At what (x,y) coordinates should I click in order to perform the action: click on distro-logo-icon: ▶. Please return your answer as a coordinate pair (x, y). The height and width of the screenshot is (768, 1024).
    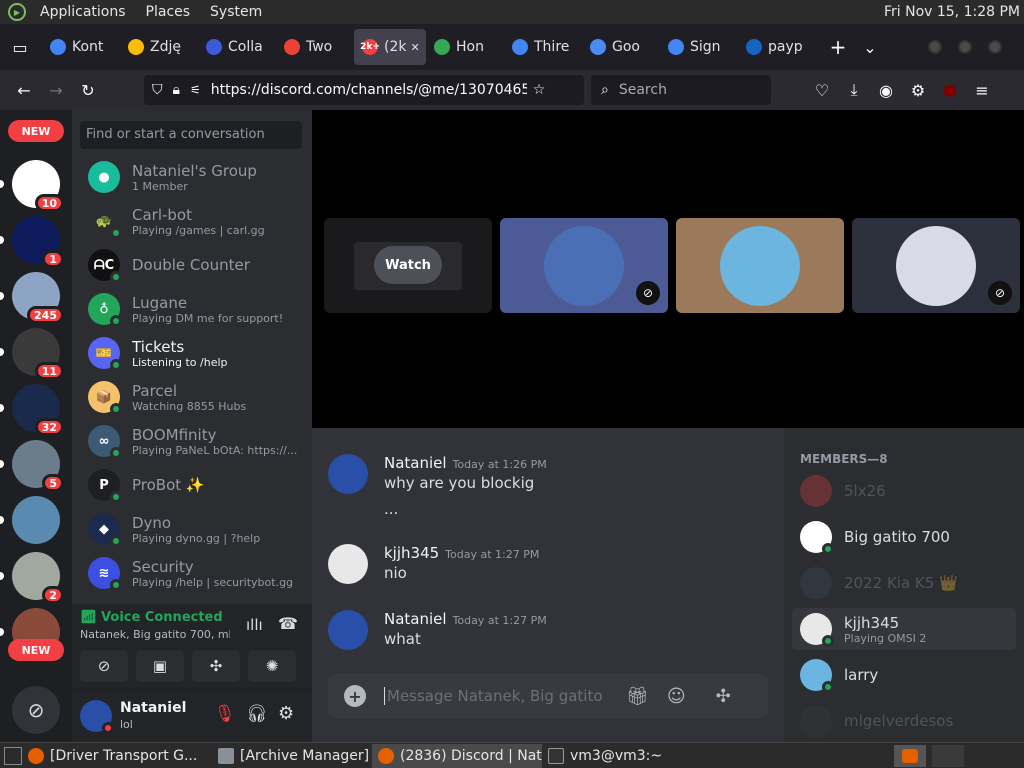
    Looking at the image, I should click on (17, 12).